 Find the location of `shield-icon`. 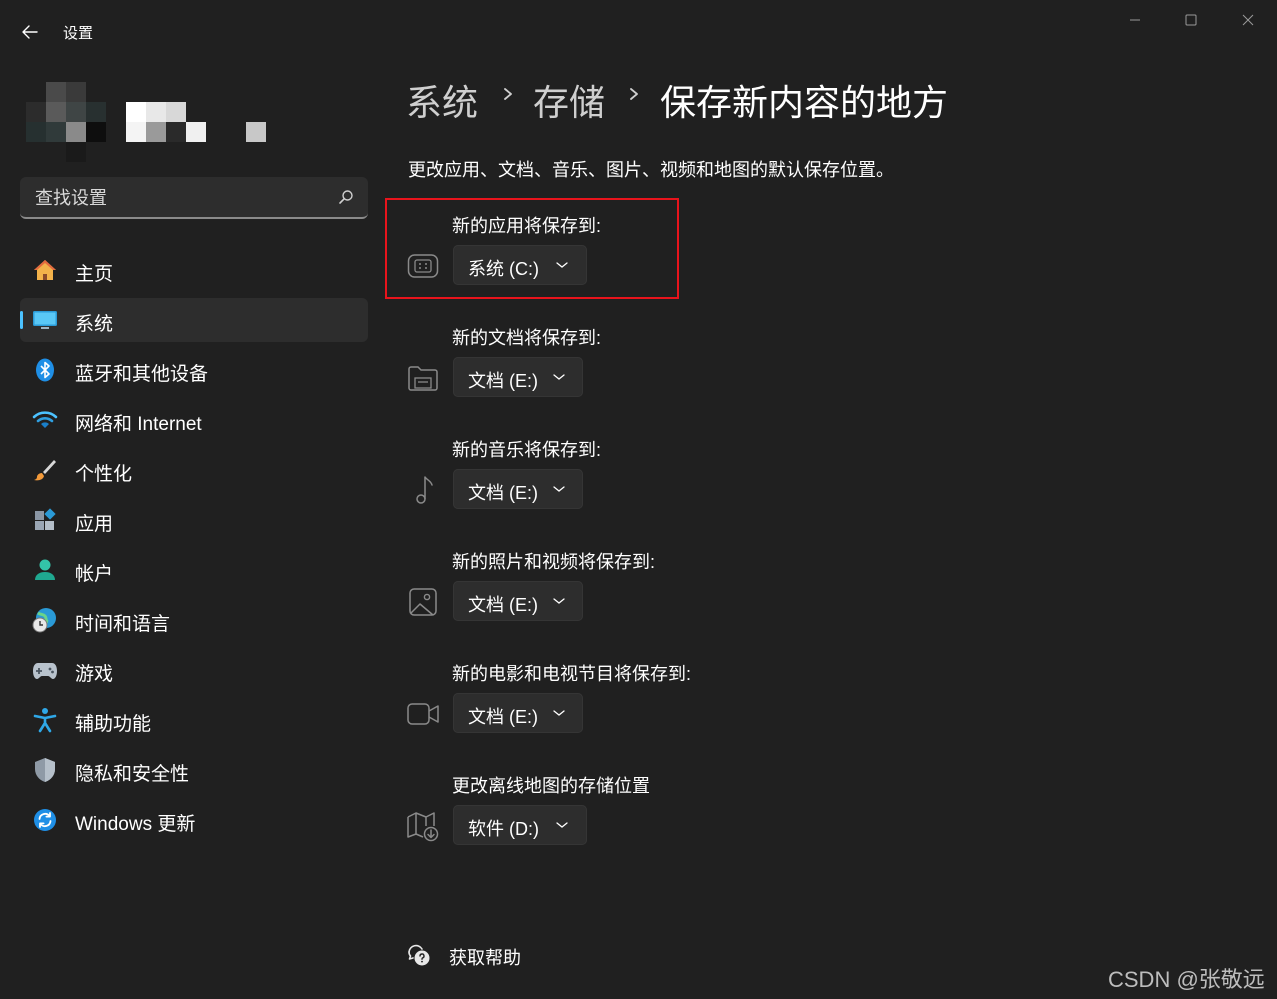

shield-icon is located at coordinates (45, 770).